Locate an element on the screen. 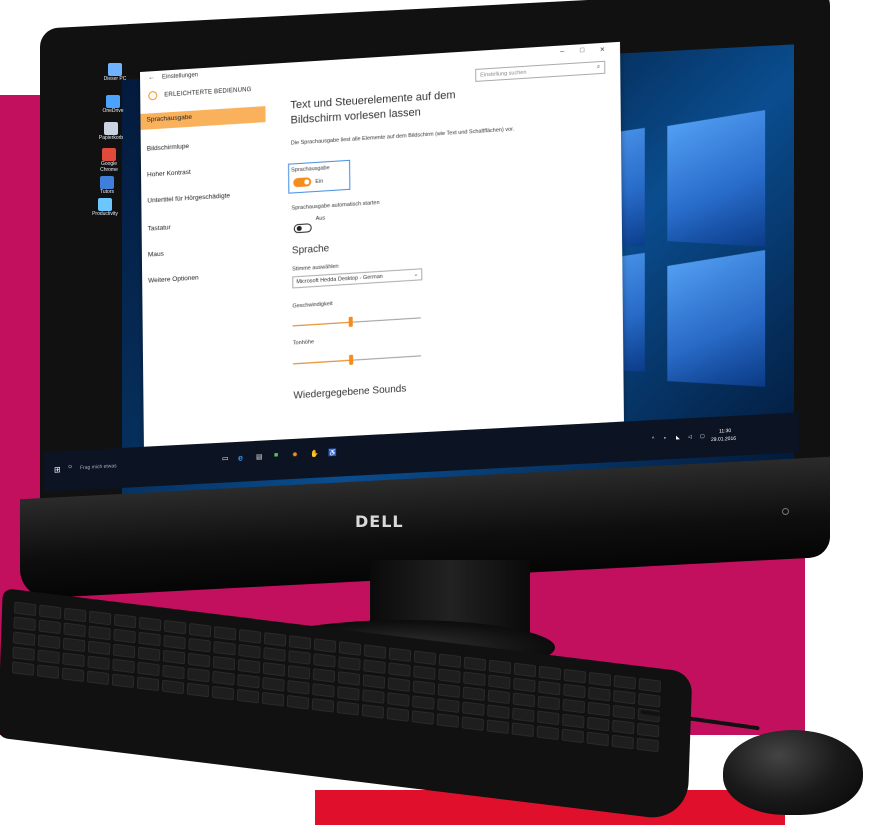 This screenshot has height=825, width=870. window-title: Einstellungen is located at coordinates (180, 76).